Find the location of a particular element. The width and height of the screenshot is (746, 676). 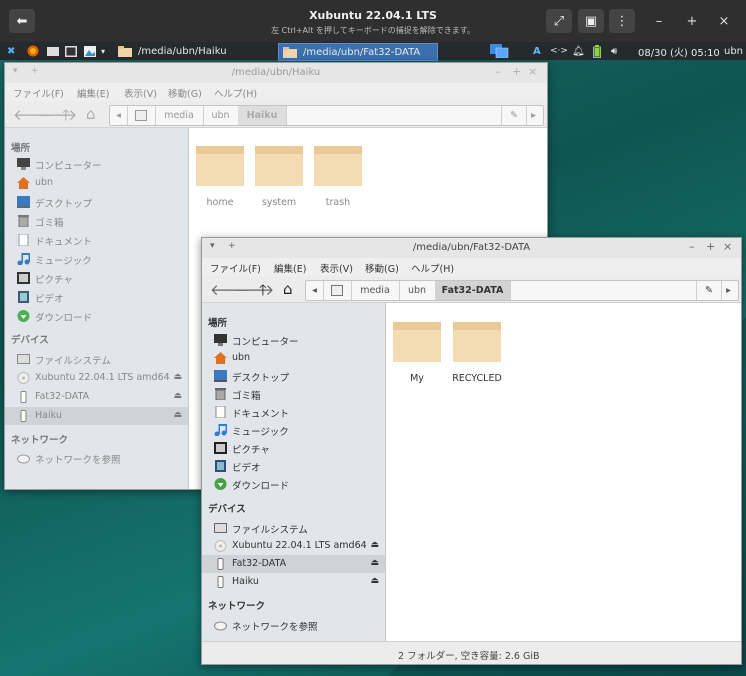

chevron-down-icon: ▾ is located at coordinates (103, 51).